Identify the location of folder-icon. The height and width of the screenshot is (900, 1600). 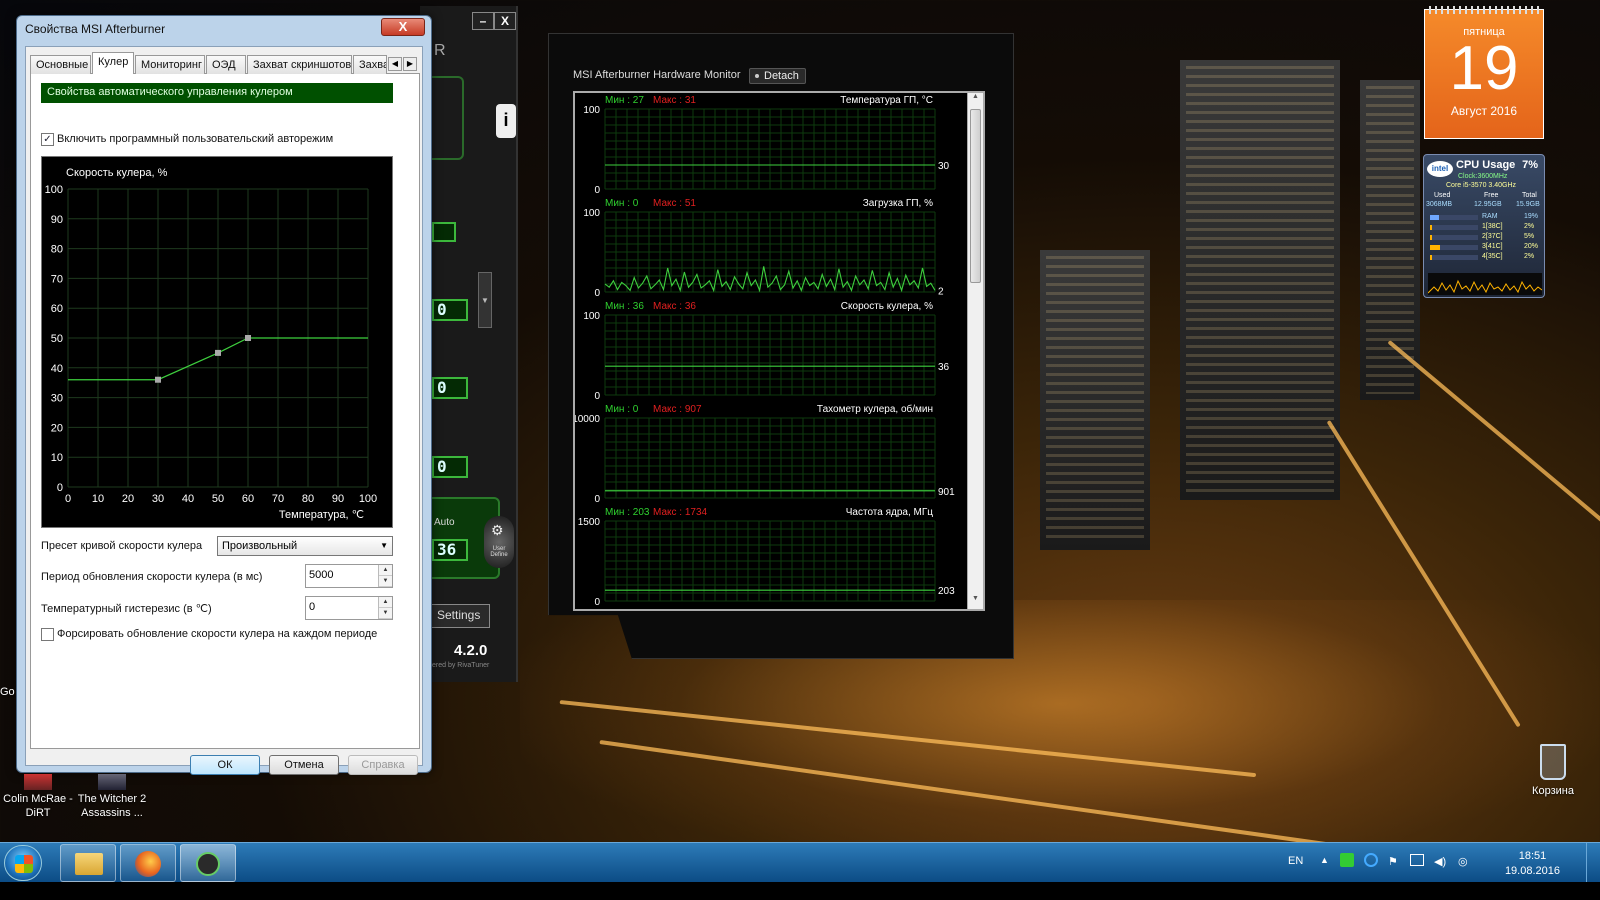
(89, 864).